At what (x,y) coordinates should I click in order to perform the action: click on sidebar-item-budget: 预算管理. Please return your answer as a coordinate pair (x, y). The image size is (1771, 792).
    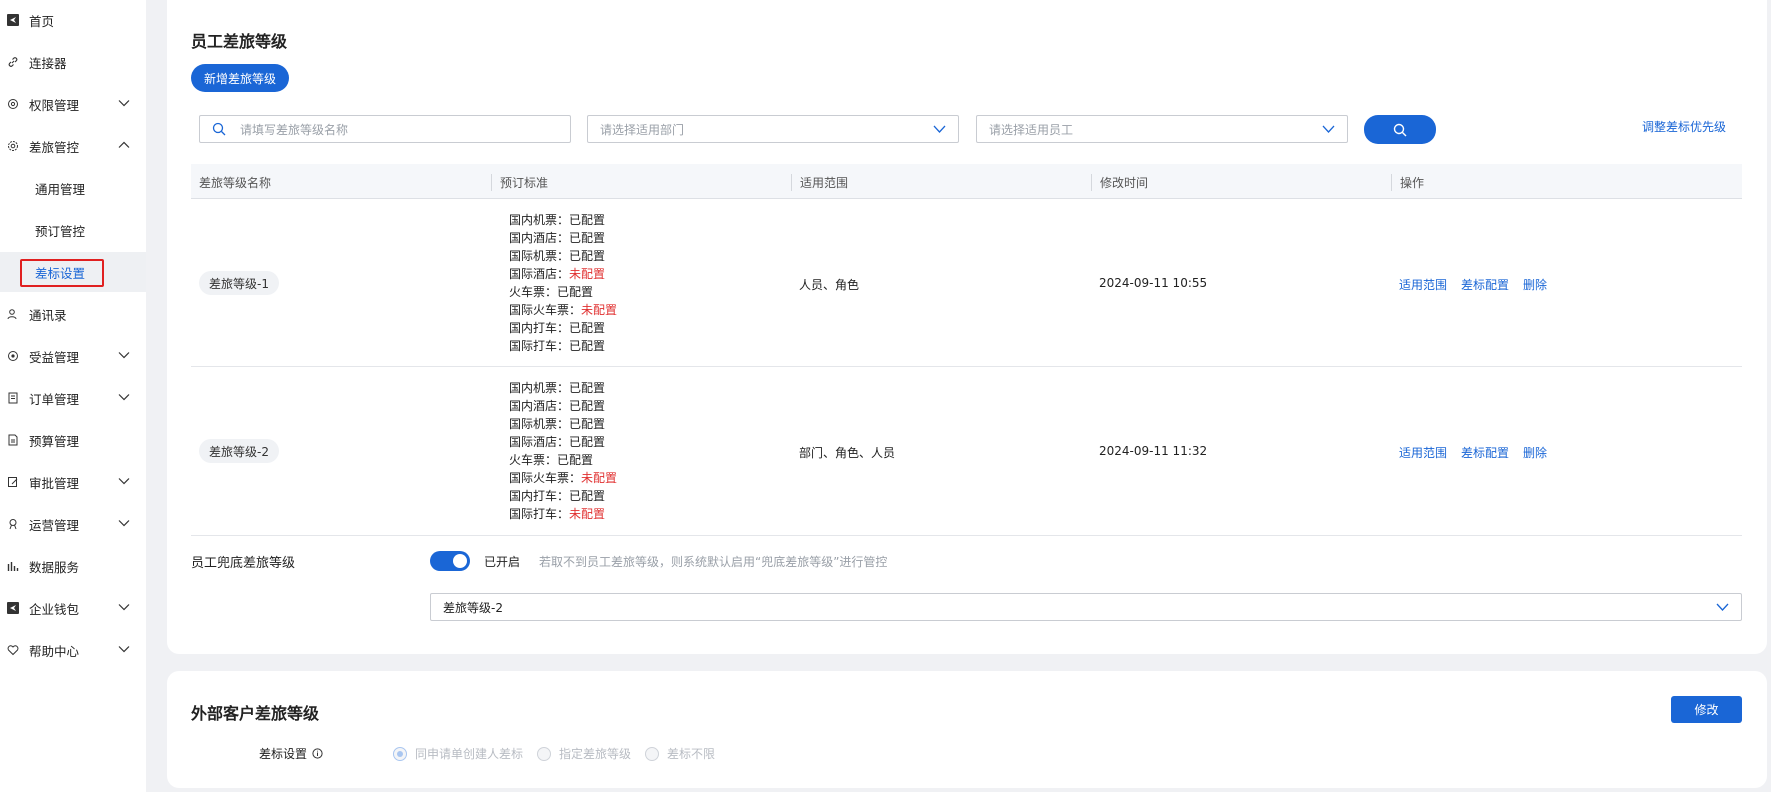
    Looking at the image, I should click on (73, 440).